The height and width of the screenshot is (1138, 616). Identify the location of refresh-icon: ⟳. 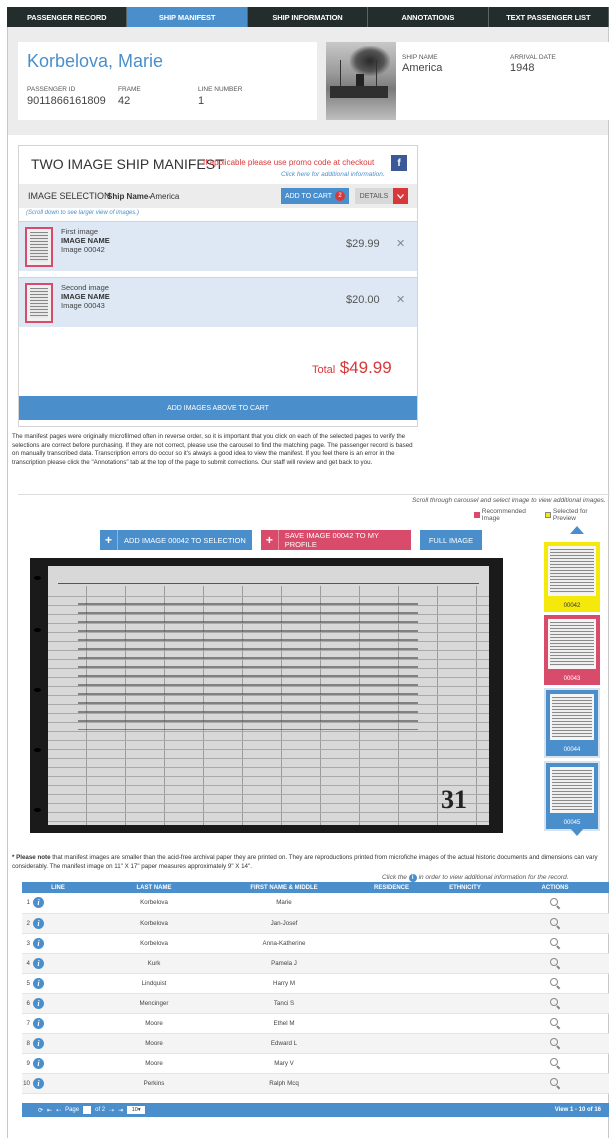
(40, 1110).